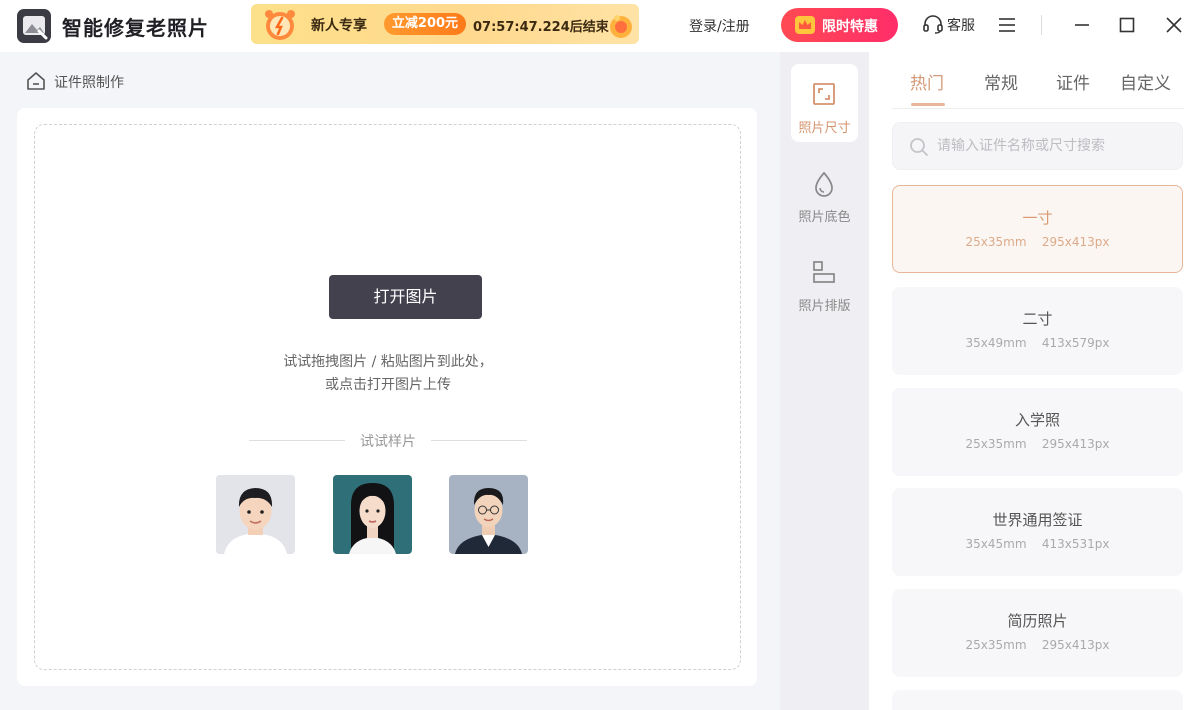  What do you see at coordinates (405, 297) in the screenshot?
I see `open-image-button: 打开图片` at bounding box center [405, 297].